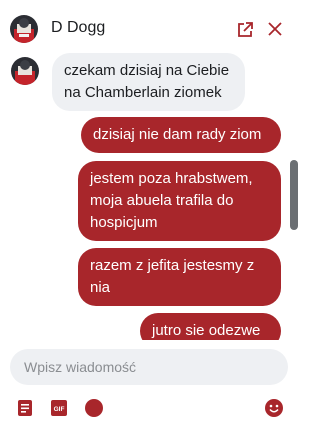 The width and height of the screenshot is (320, 431). Describe the element at coordinates (78, 28) in the screenshot. I see `contact-name: D Dogg` at that location.